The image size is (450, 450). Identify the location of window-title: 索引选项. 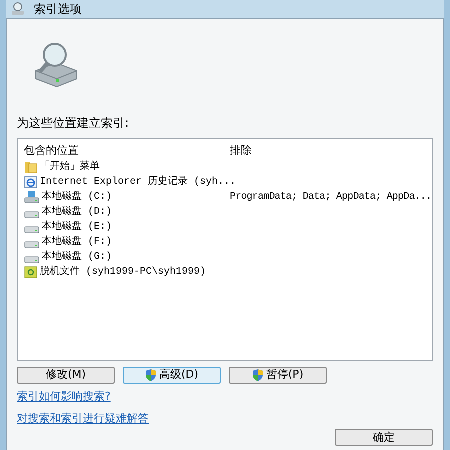
(58, 9).